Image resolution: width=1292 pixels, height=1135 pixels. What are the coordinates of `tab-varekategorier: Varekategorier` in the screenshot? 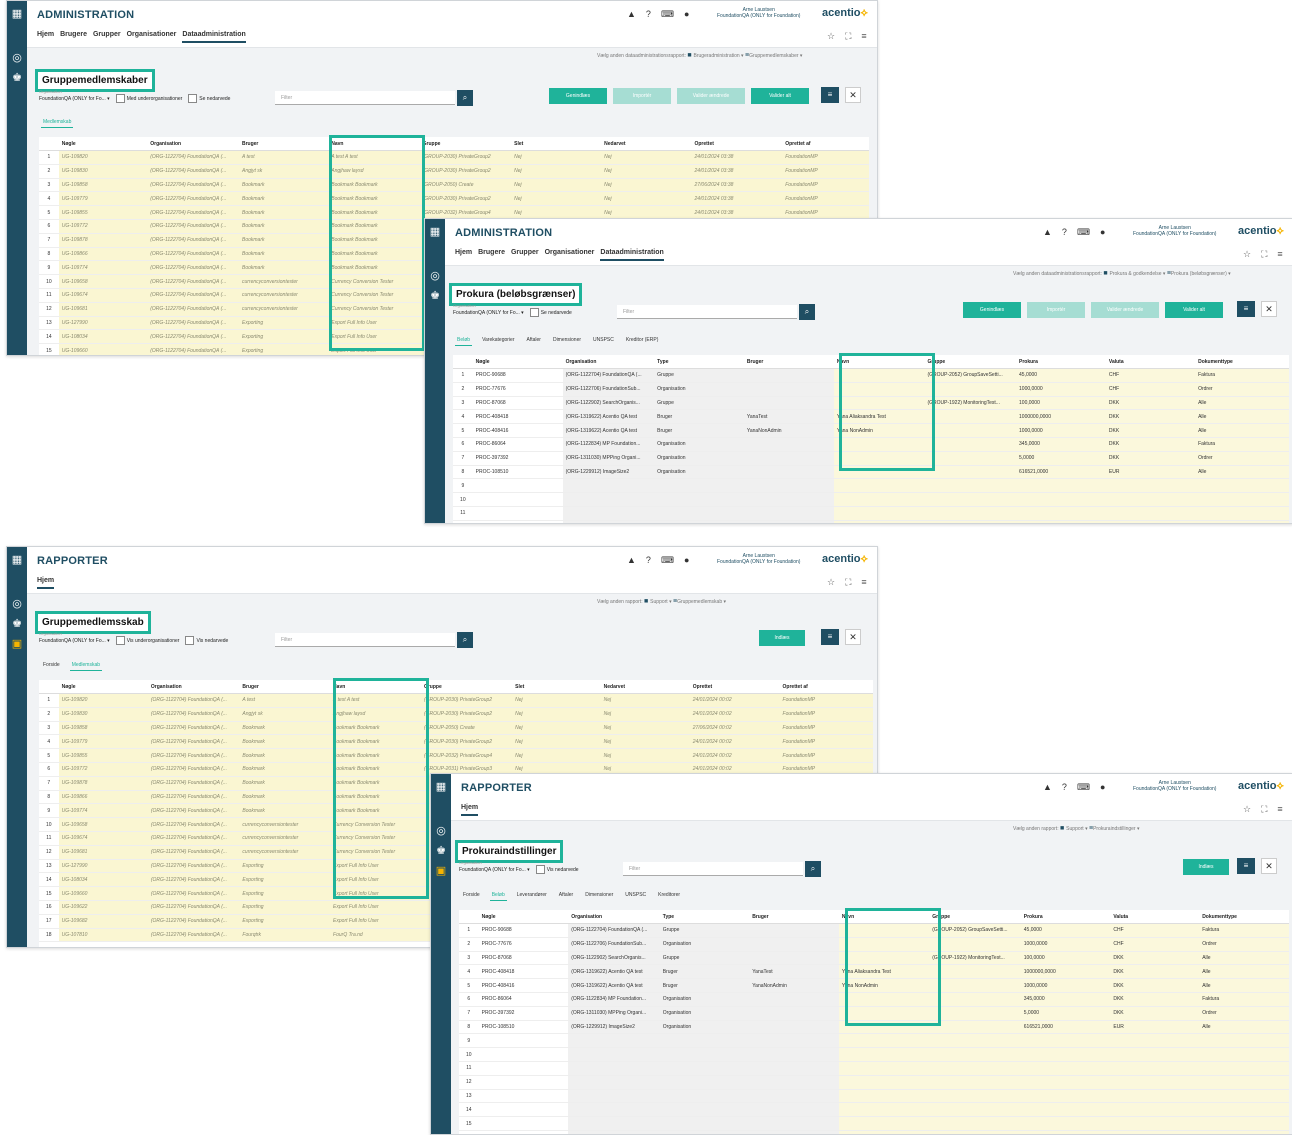 It's located at (498, 340).